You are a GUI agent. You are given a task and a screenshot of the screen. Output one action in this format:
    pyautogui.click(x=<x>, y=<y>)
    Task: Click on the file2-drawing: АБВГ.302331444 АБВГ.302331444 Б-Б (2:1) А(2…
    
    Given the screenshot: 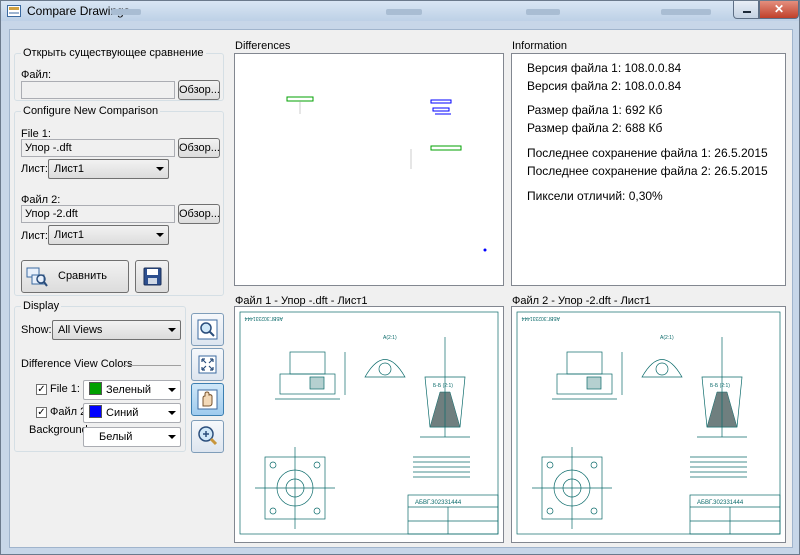 What is the action you would take?
    pyautogui.click(x=648, y=423)
    